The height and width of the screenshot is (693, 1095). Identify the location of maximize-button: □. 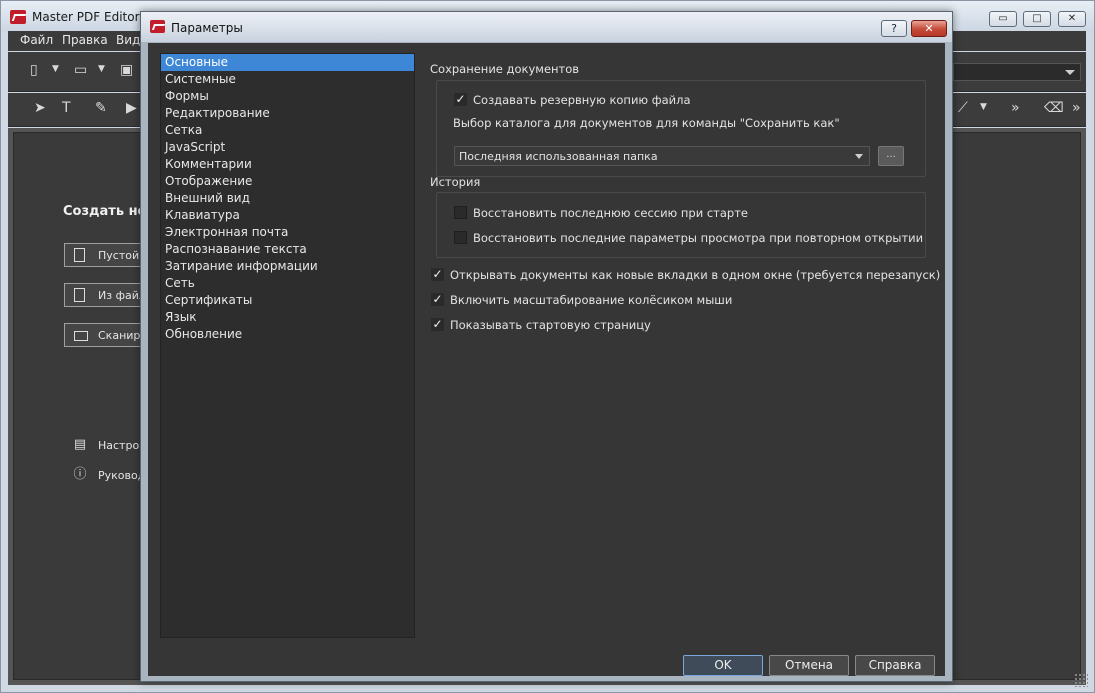
(1037, 19).